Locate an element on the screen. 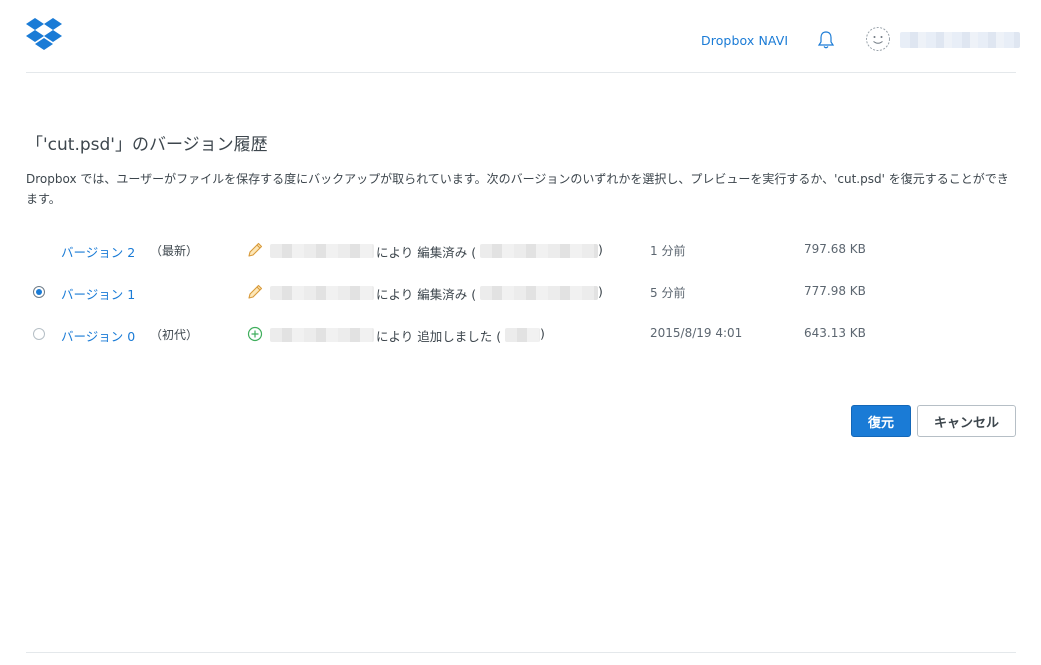  page-title: 「'cut.psd'」のバージョン履歴 is located at coordinates (147, 145).